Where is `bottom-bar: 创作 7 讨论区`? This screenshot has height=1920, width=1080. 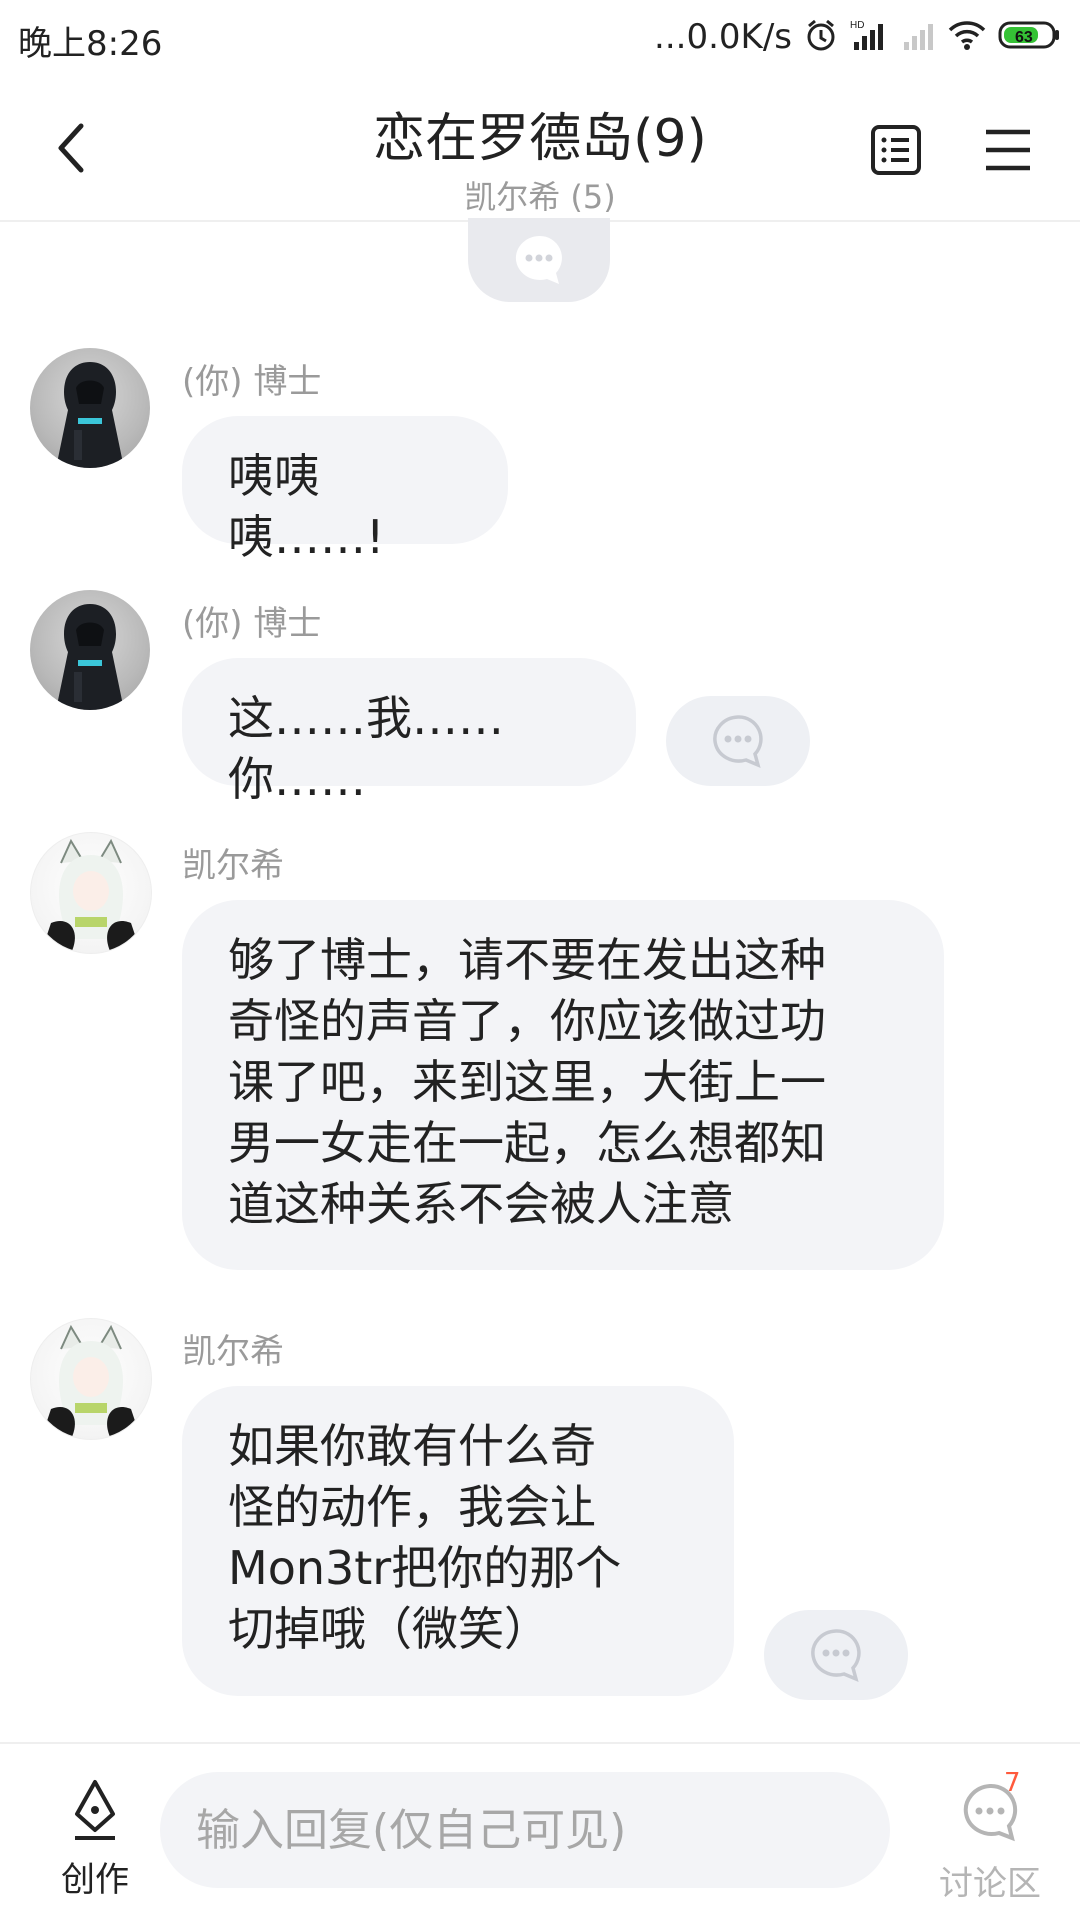
bottom-bar: 创作 7 讨论区 is located at coordinates (540, 1831).